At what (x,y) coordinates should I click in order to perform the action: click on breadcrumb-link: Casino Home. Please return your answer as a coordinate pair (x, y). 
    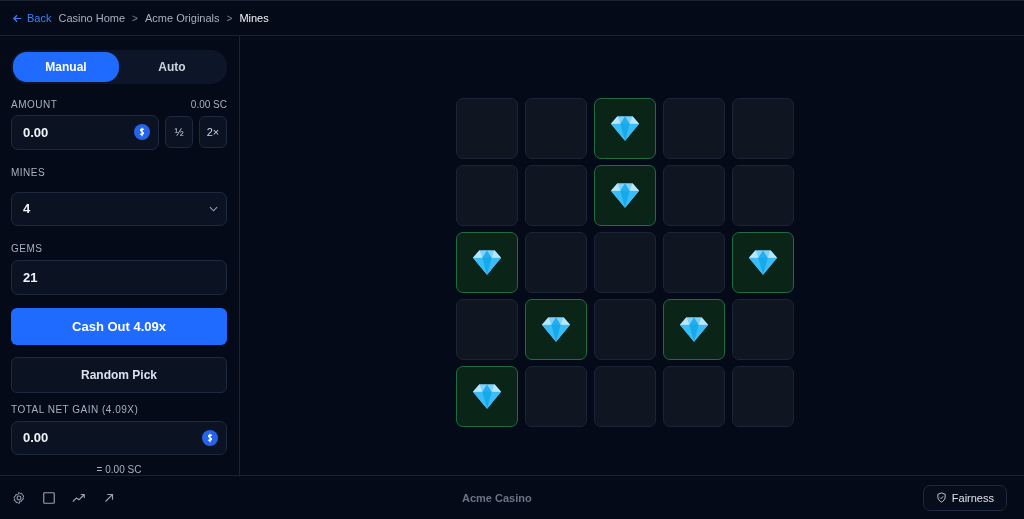
    Looking at the image, I should click on (92, 18).